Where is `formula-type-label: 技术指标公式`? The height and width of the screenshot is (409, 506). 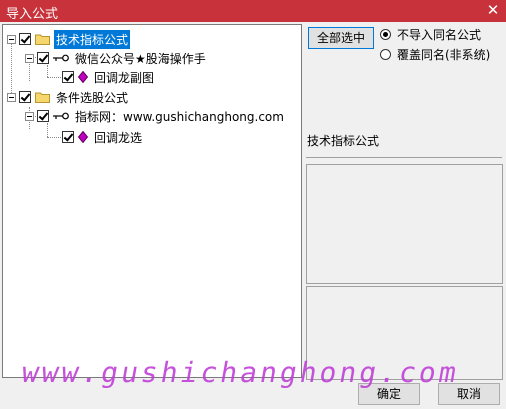 formula-type-label: 技术指标公式 is located at coordinates (404, 145).